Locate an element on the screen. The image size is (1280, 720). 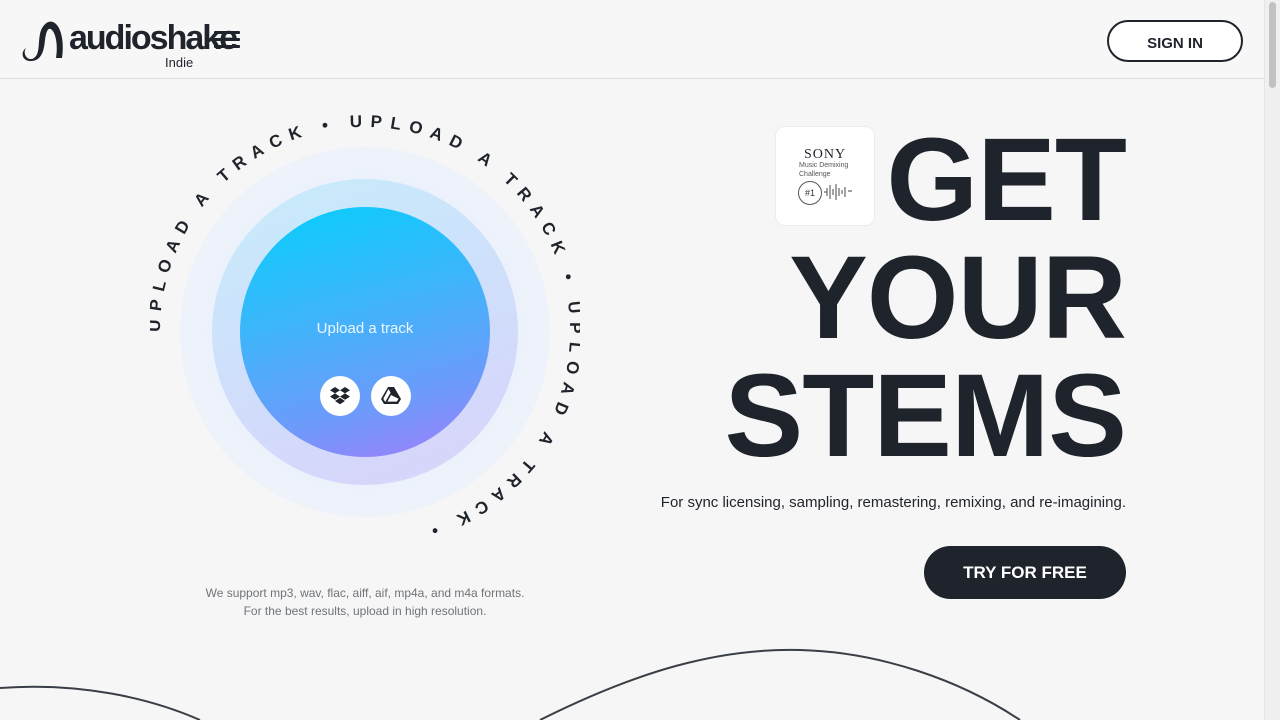
upload-label: Upload a track is located at coordinates (365, 328).